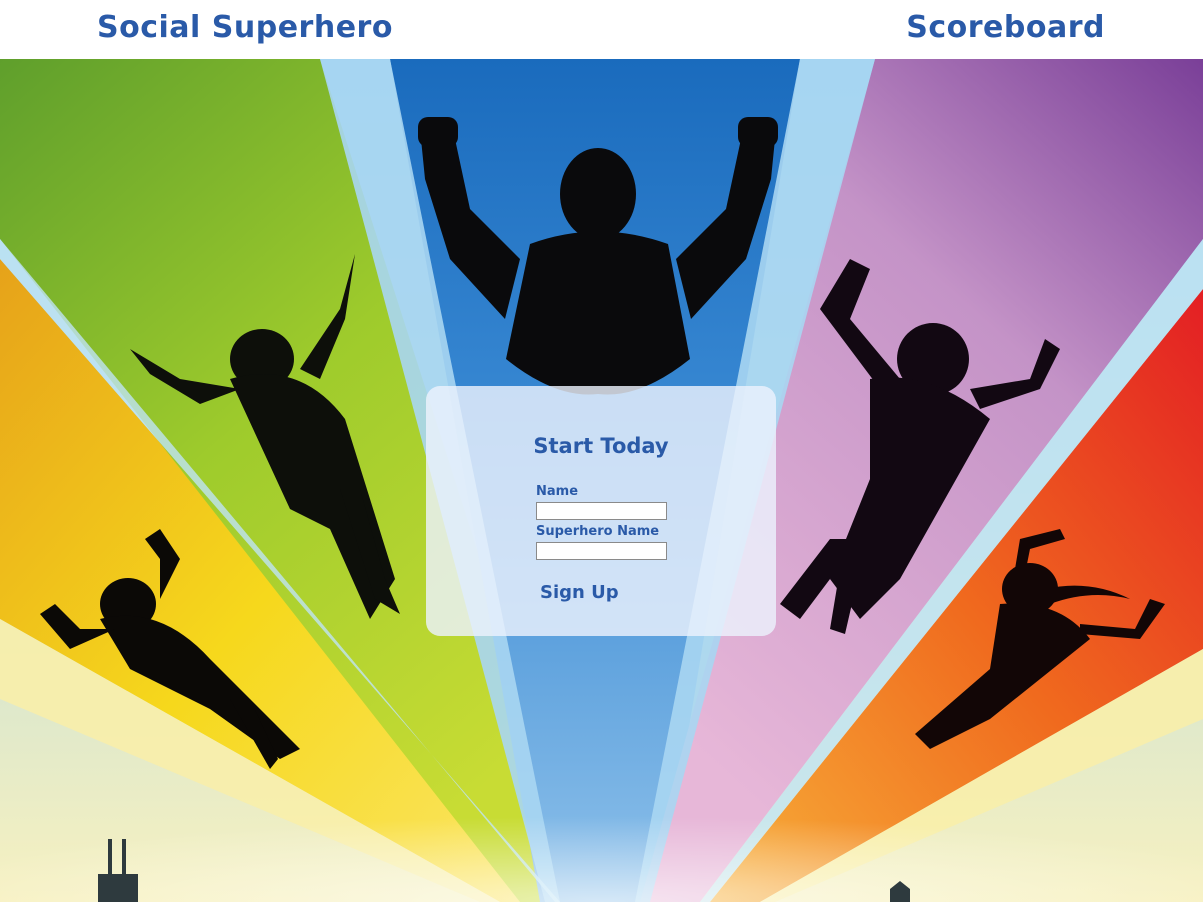 This screenshot has height=902, width=1203. I want to click on signup-card: Start Today Name Superhero Name Sign Up, so click(601, 511).